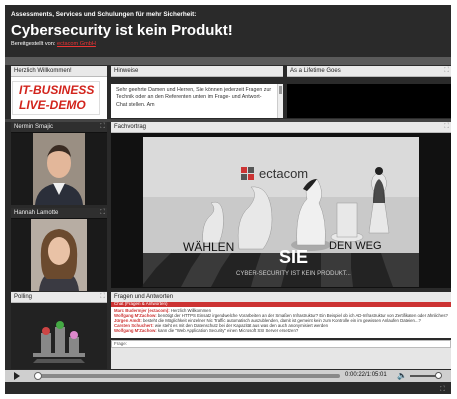 The height and width of the screenshot is (399, 457). Describe the element at coordinates (293, 257) in the screenshot. I see `slide-word-sie: SIE` at that location.